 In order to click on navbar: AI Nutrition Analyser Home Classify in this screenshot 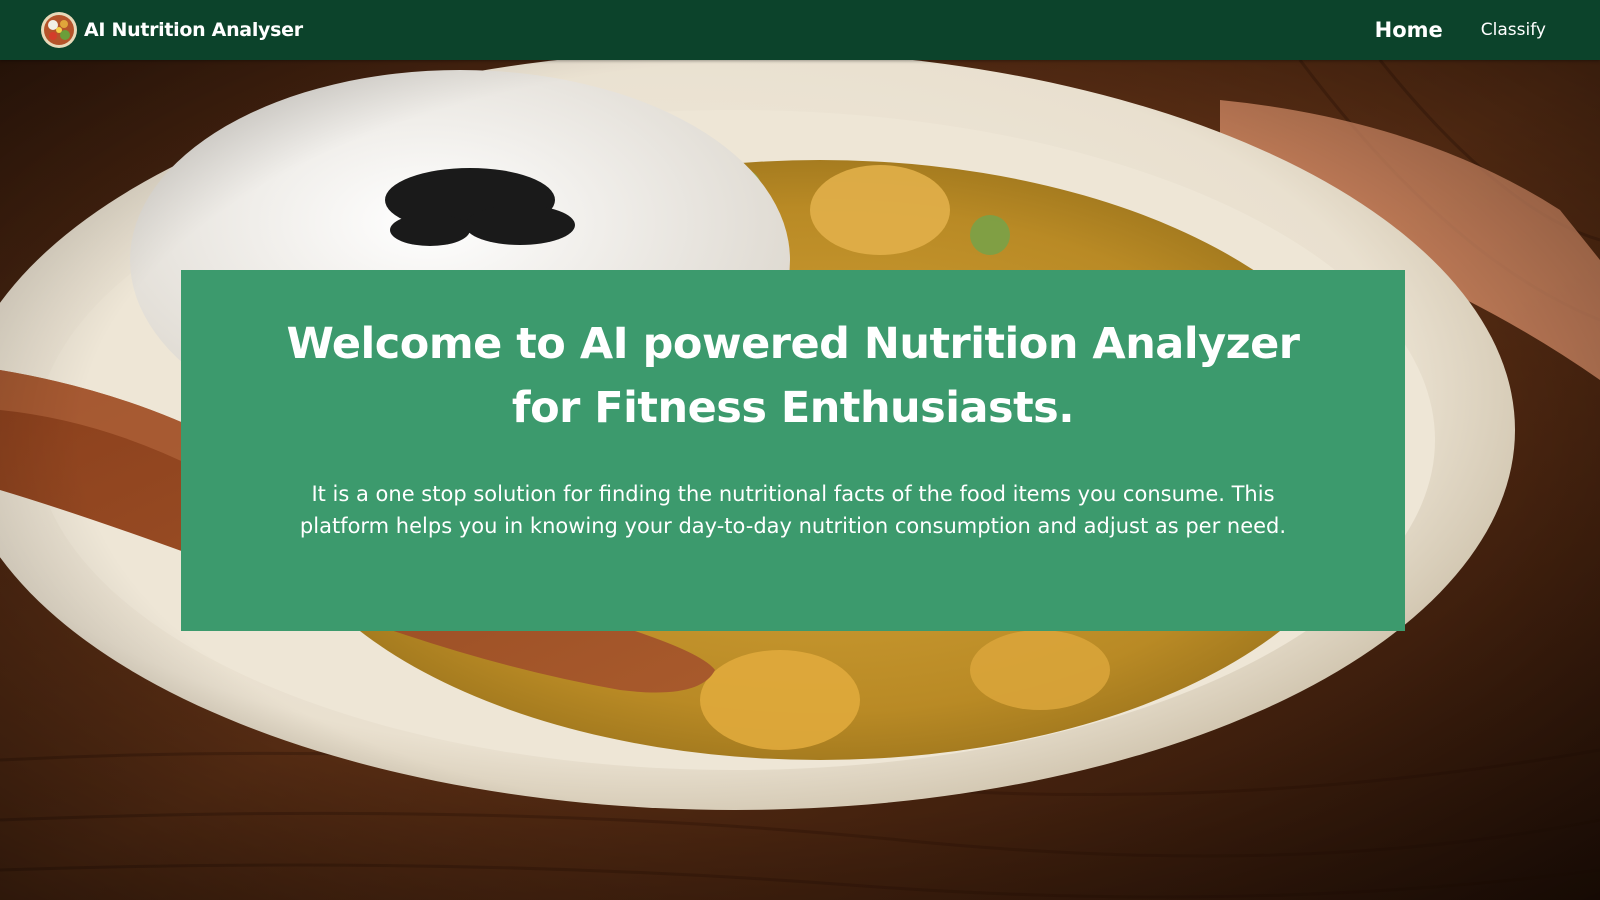, I will do `click(800, 30)`.